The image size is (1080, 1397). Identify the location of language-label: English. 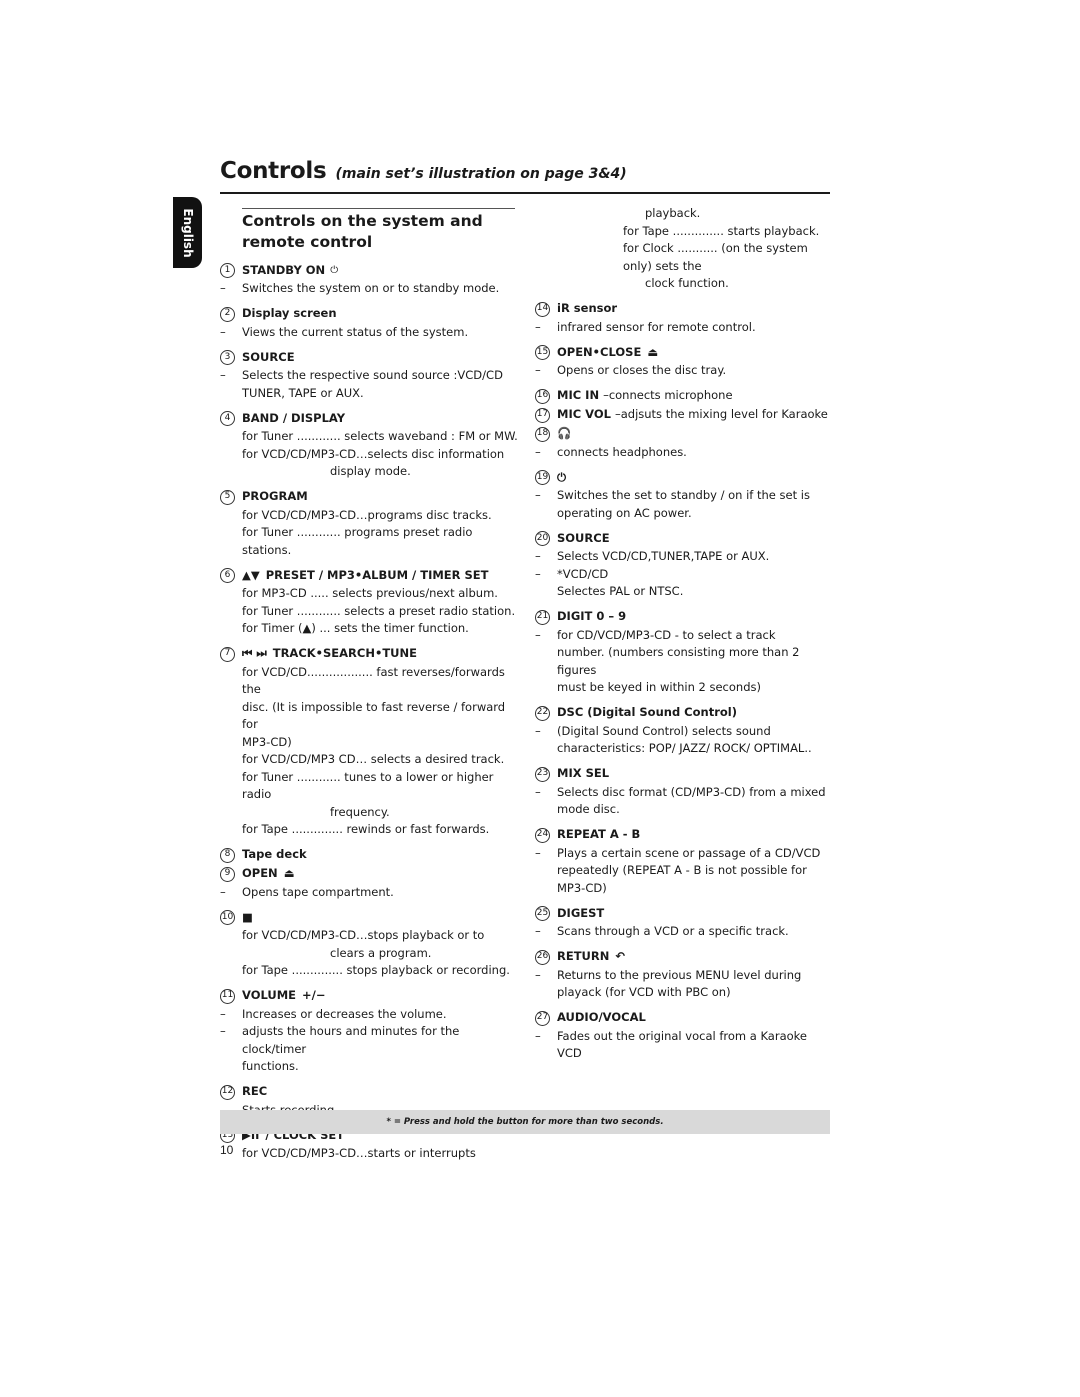
(187, 232).